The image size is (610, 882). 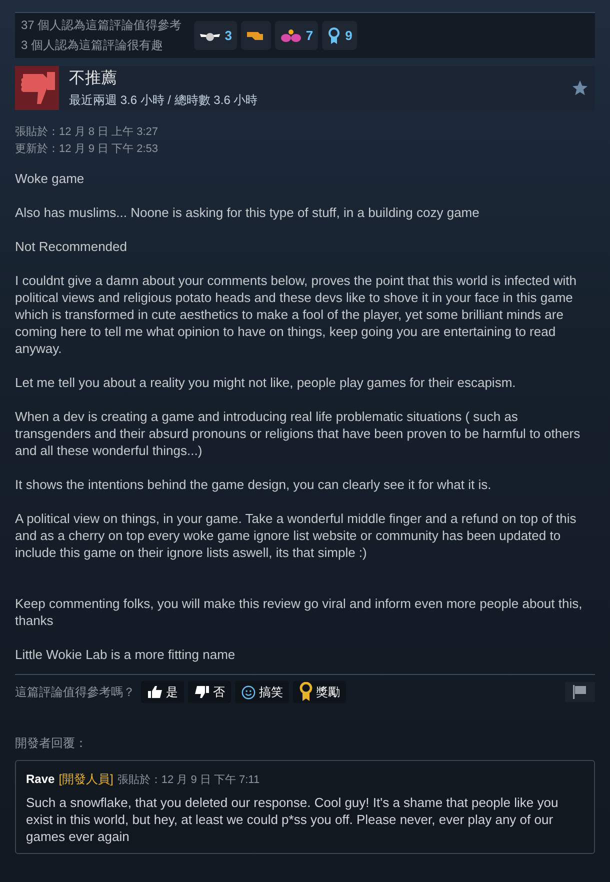 I want to click on review-paragraph: Also has muslims... Noone is asking for this type of stuff, in a building cozy game, so click(x=247, y=212).